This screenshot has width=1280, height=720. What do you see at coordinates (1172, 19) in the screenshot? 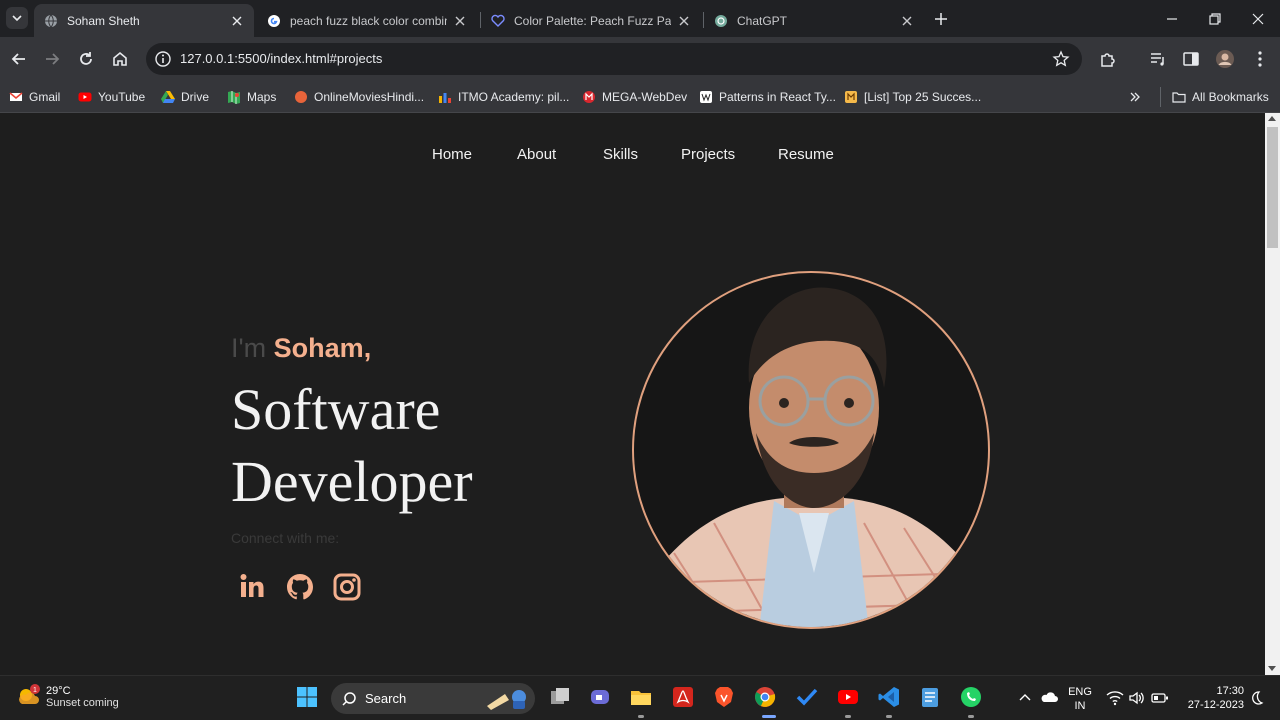
I see `minimize-icon` at bounding box center [1172, 19].